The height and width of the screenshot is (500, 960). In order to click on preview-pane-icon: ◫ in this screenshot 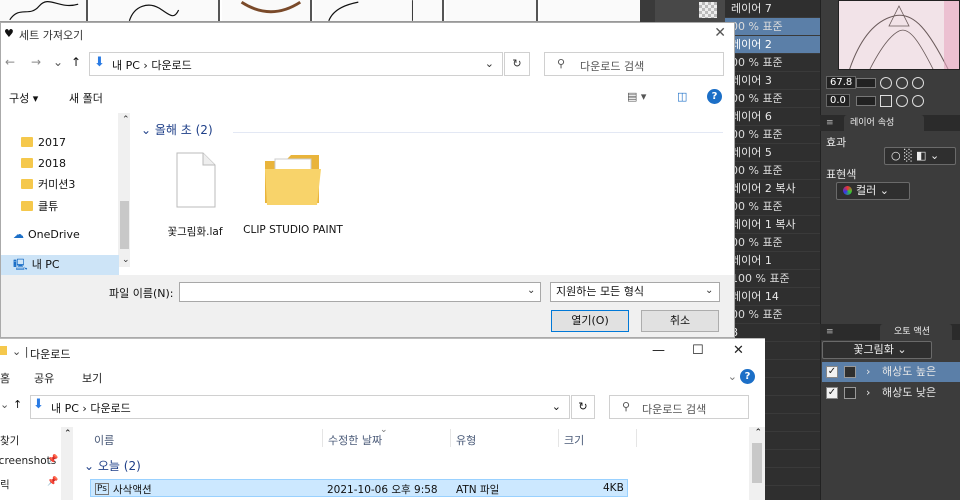, I will do `click(682, 96)`.